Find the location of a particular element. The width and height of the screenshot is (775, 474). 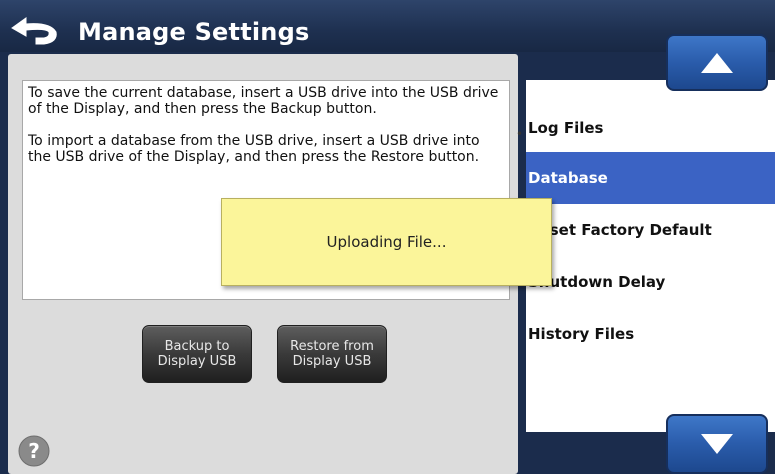

back-button is located at coordinates (35, 32).